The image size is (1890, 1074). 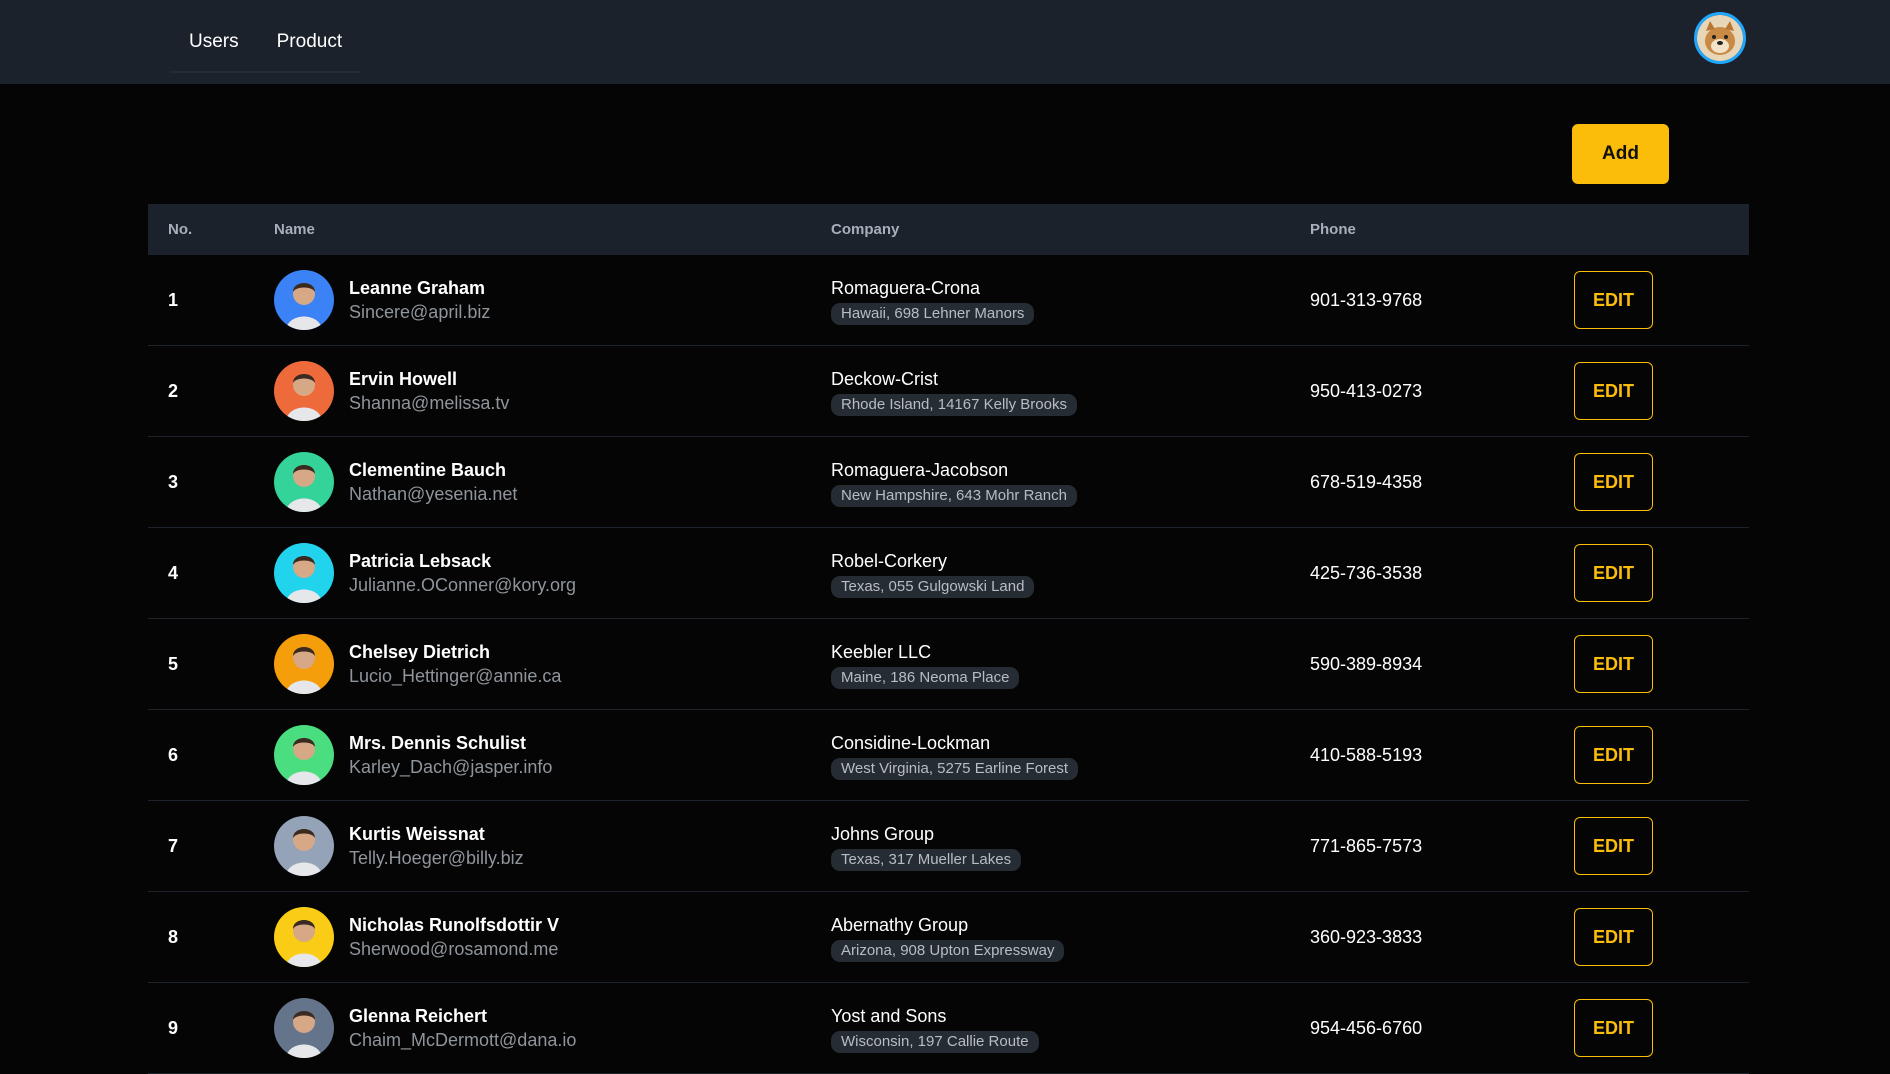 What do you see at coordinates (391, 391) in the screenshot?
I see `name-cell: Ervin Howell Shanna@melissa.tv` at bounding box center [391, 391].